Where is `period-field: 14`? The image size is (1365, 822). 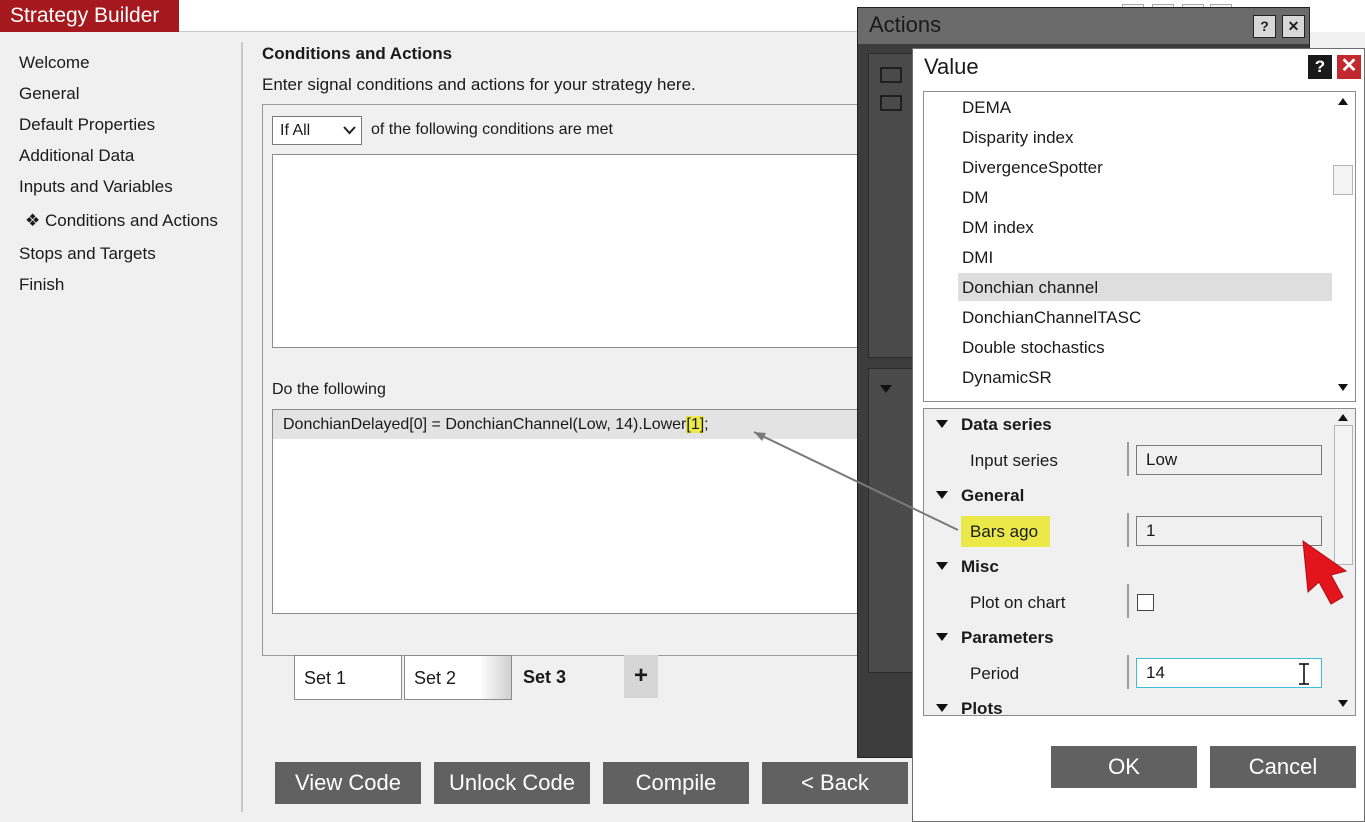 period-field: 14 is located at coordinates (1229, 673).